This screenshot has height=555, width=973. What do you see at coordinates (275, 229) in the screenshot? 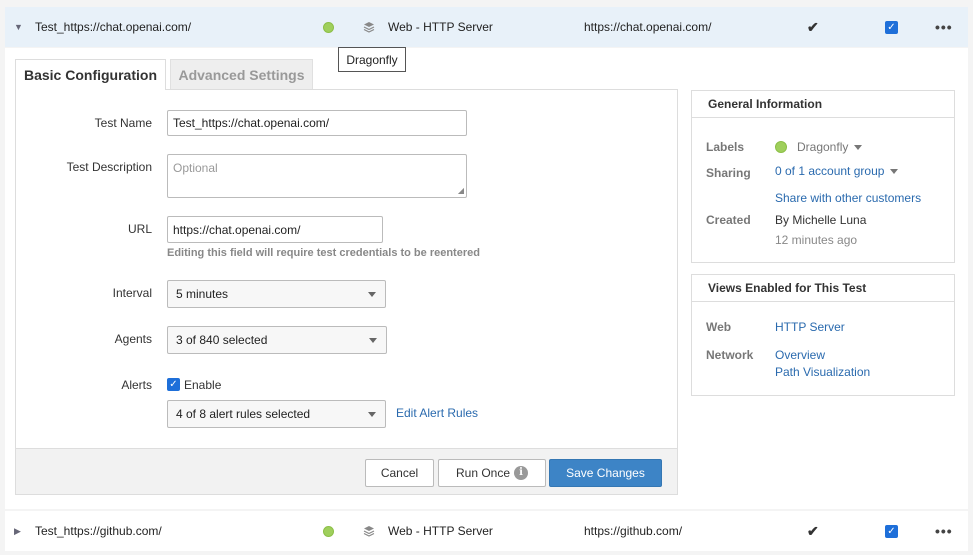
I see `url-input: https://chat.openai.com/` at bounding box center [275, 229].